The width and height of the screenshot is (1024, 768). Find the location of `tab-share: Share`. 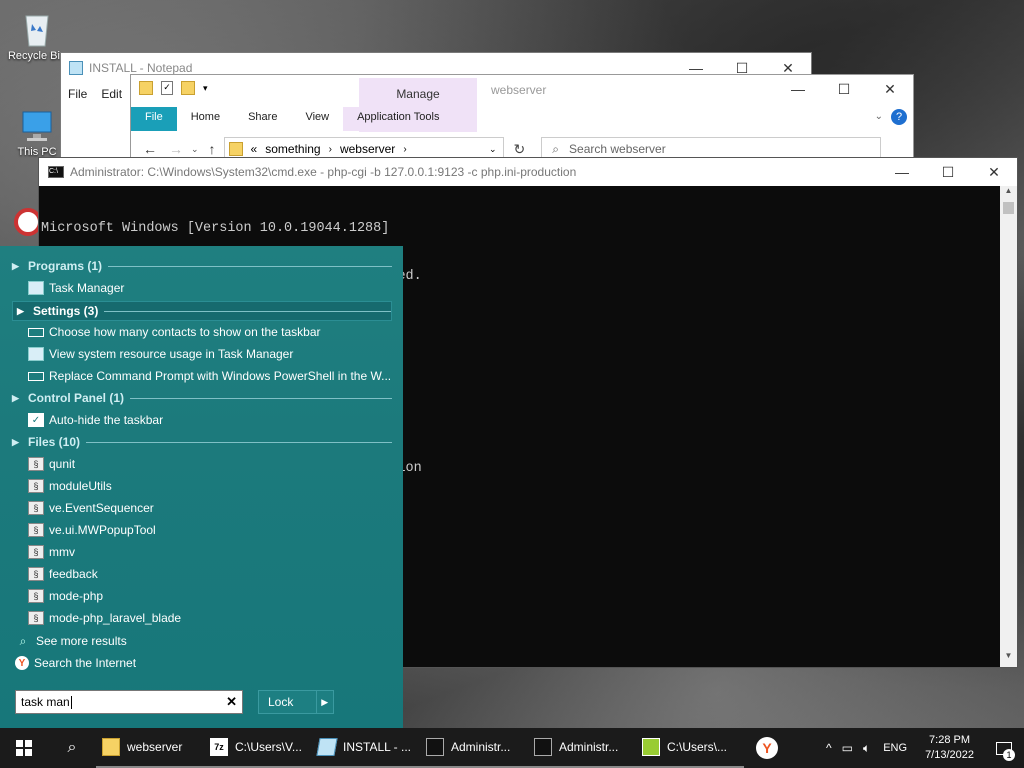

tab-share: Share is located at coordinates (262, 119).